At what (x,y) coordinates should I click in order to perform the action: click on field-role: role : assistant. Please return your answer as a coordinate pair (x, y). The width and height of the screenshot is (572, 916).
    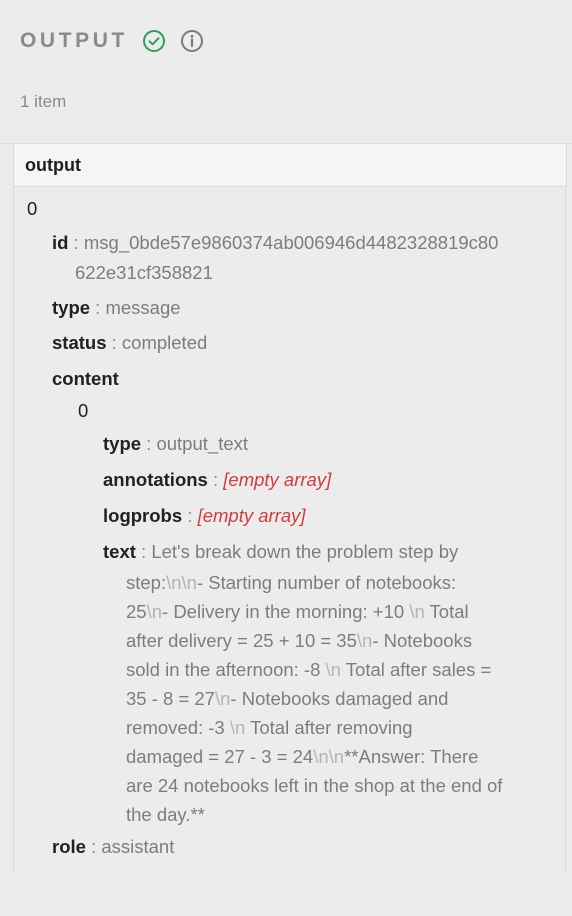
    Looking at the image, I should click on (113, 846).